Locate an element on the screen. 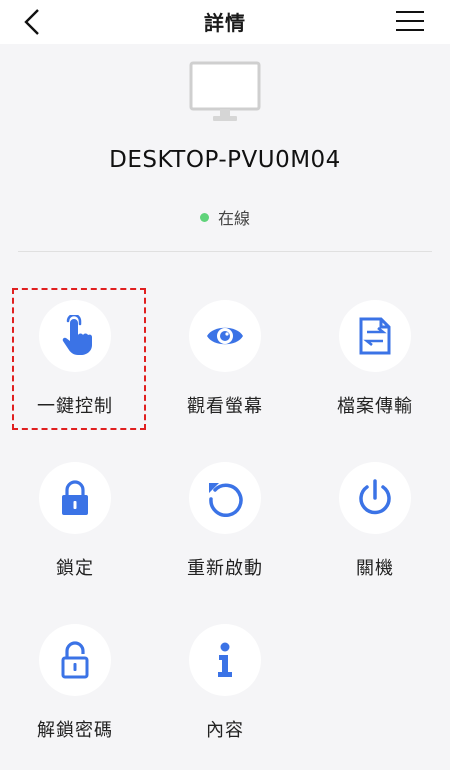  file-transfer-icon is located at coordinates (375, 336).